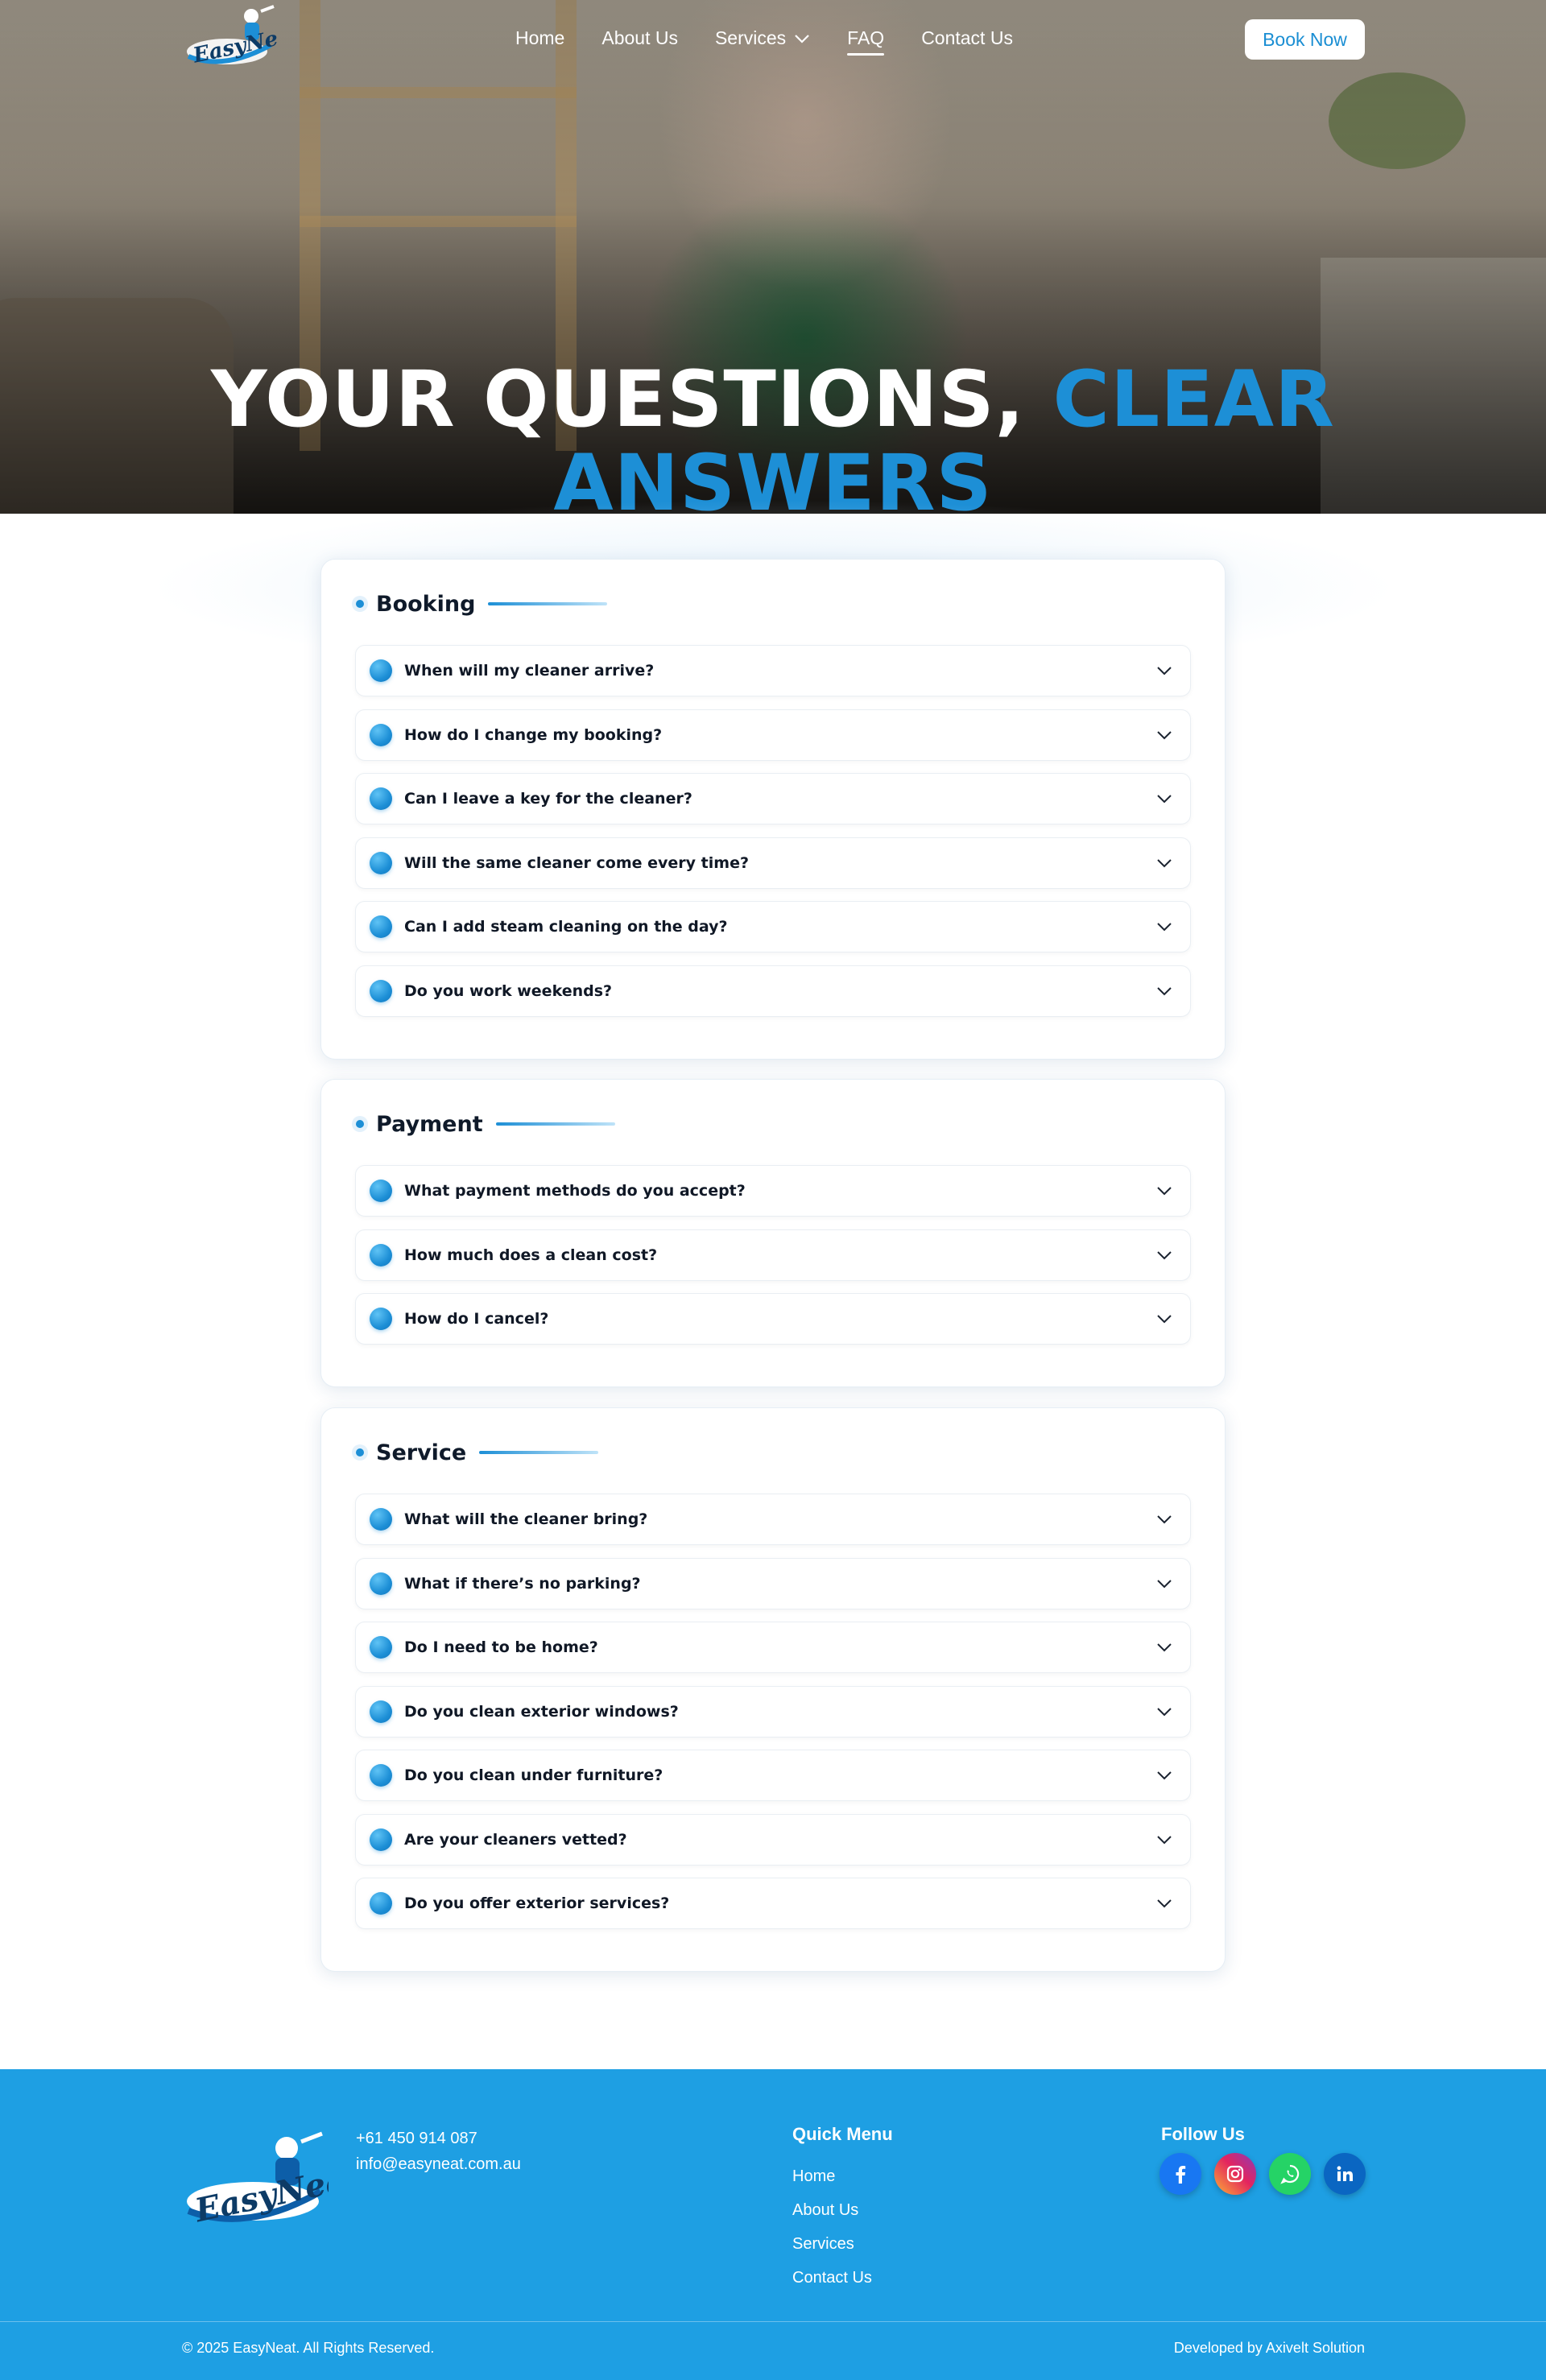  I want to click on nav-about-label: About Us, so click(639, 38).